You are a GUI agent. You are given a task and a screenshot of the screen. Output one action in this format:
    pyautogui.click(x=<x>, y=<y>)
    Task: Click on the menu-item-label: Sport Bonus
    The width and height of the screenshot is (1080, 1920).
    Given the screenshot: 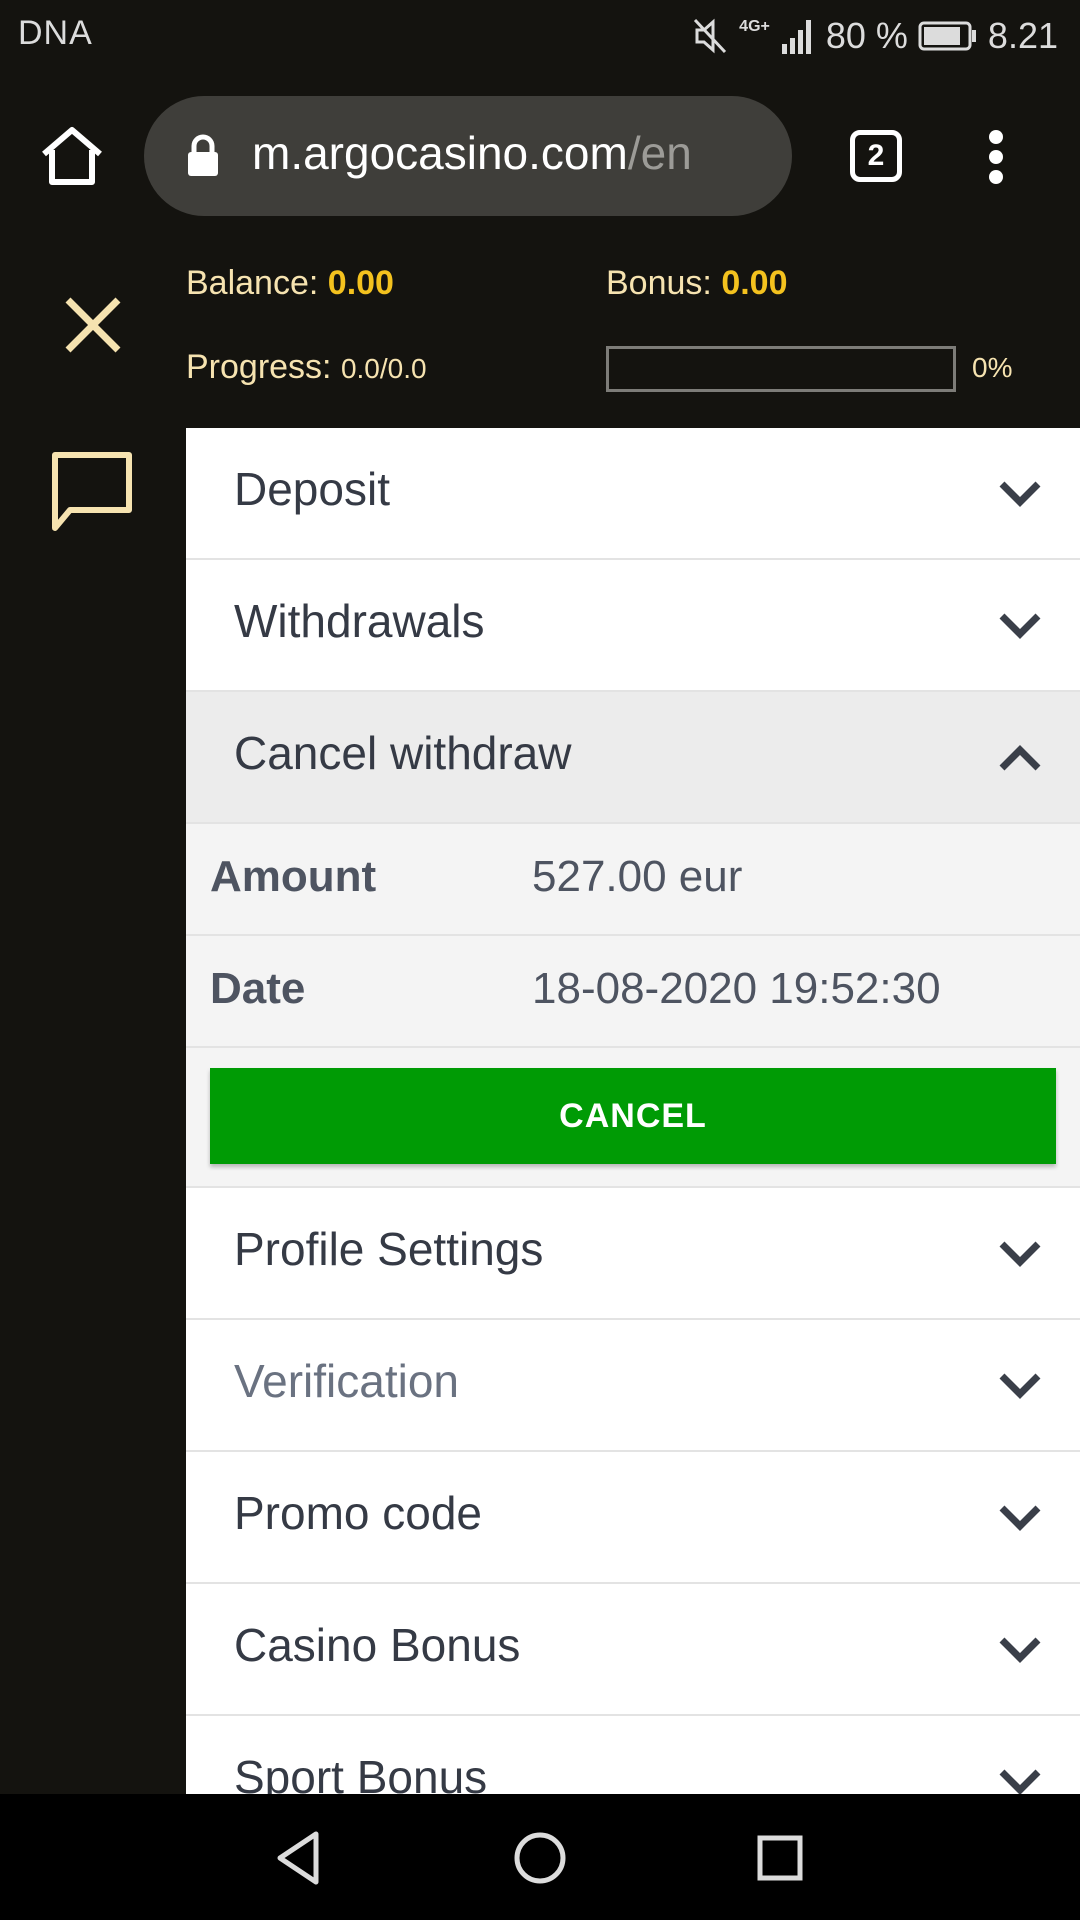 What is the action you would take?
    pyautogui.click(x=361, y=1772)
    